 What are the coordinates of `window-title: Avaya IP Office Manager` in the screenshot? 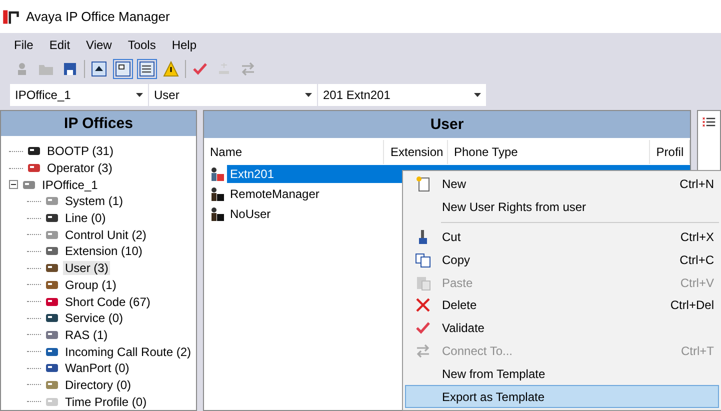 It's located at (98, 16).